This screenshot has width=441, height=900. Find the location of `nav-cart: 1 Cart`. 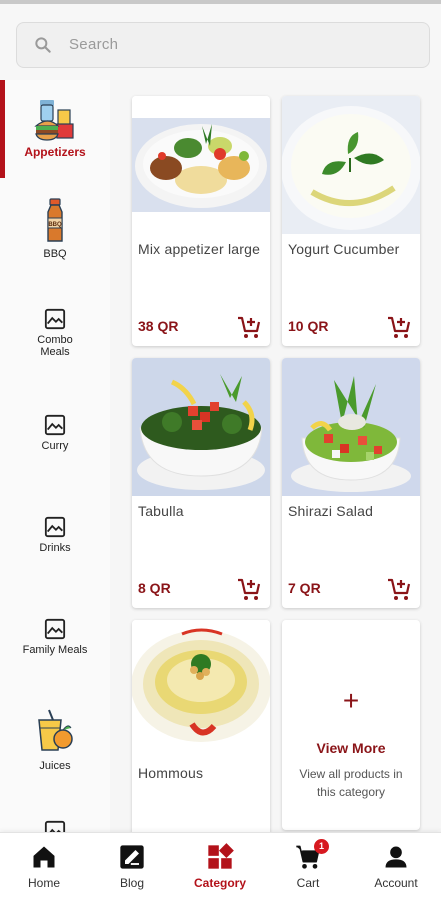

nav-cart: 1 Cart is located at coordinates (308, 866).